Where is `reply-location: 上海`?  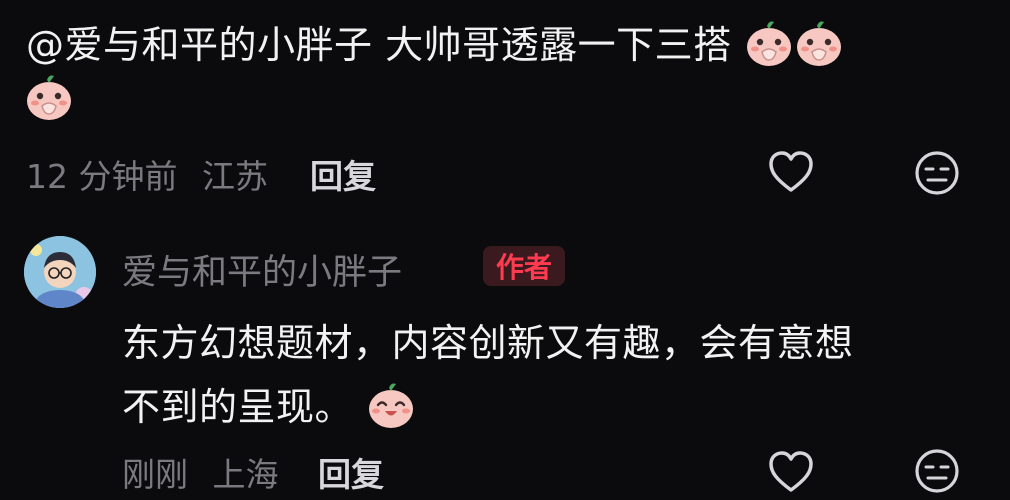
reply-location: 上海 is located at coordinates (245, 474).